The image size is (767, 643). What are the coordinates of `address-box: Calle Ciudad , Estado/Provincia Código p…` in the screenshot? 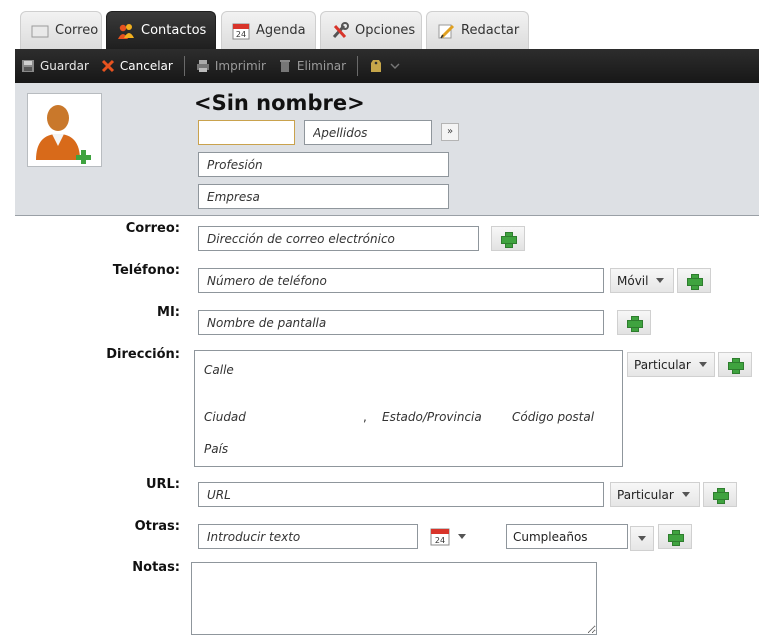 It's located at (408, 408).